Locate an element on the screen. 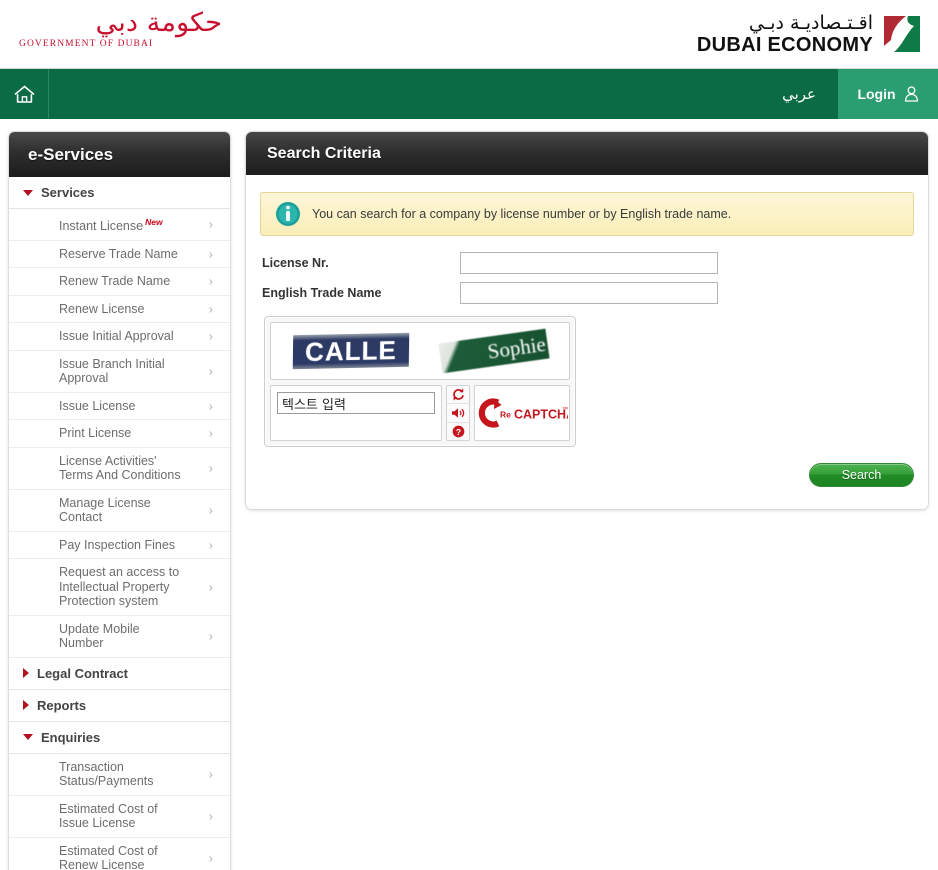 The width and height of the screenshot is (938, 870). home-icon is located at coordinates (24, 94).